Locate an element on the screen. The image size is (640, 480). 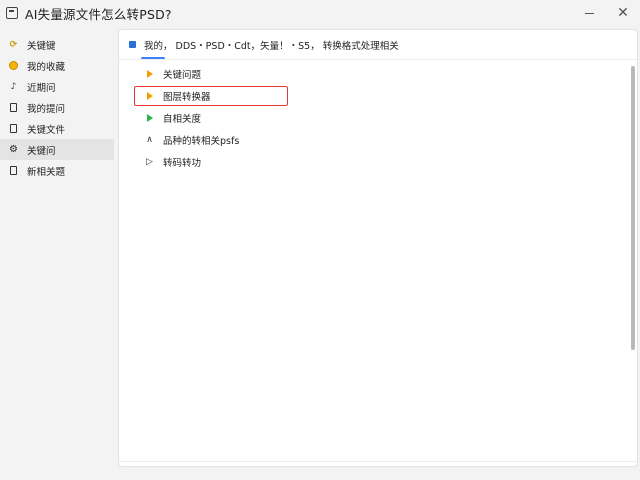
sidebar-item-label: 关键文件 is located at coordinates (46, 130).